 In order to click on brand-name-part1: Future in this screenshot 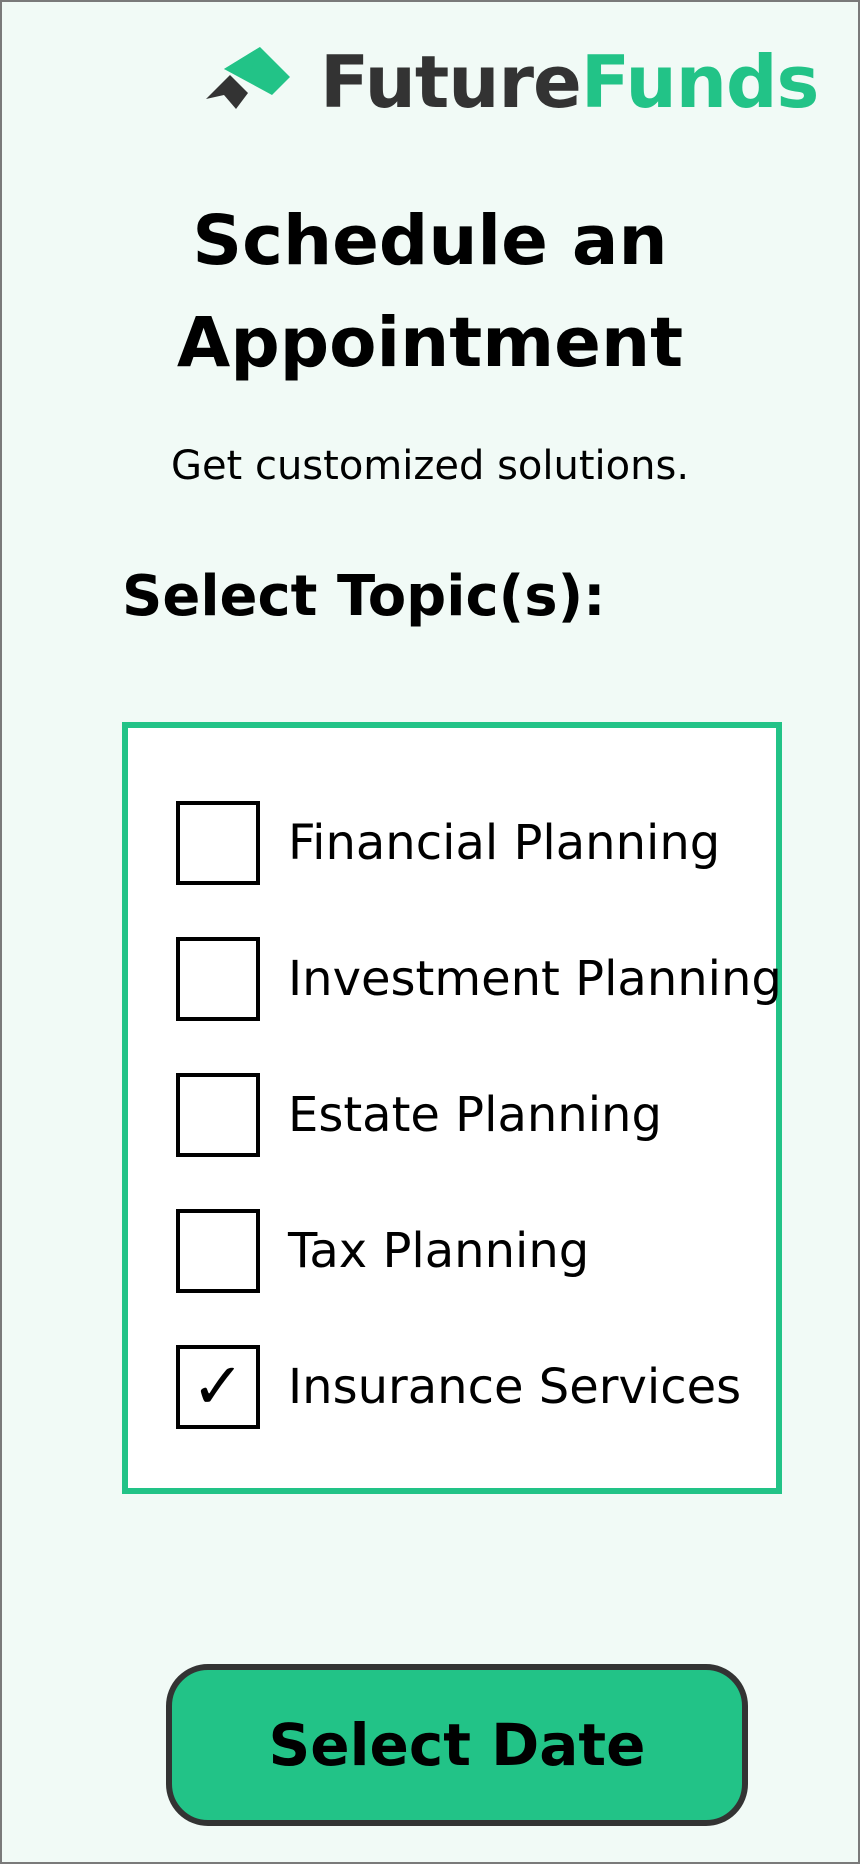, I will do `click(451, 82)`.